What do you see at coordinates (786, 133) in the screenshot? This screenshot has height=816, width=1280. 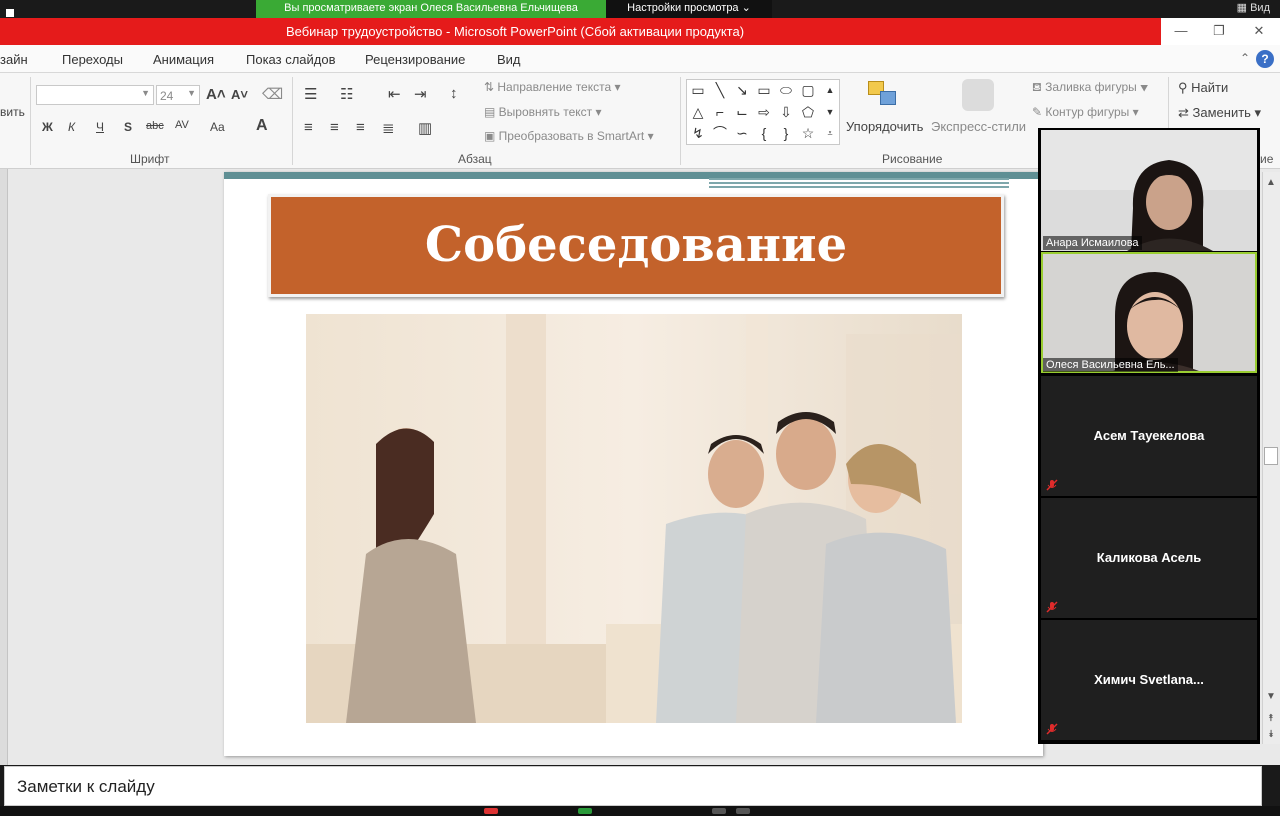 I see `right-brace-icon: }` at bounding box center [786, 133].